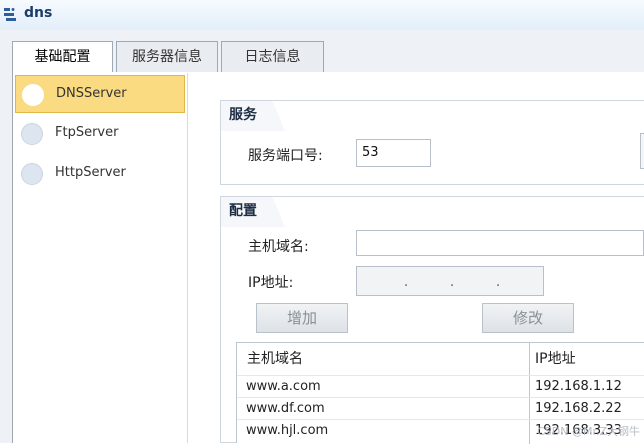 The width and height of the screenshot is (644, 444). I want to click on ip-address-input: . . ., so click(450, 281).